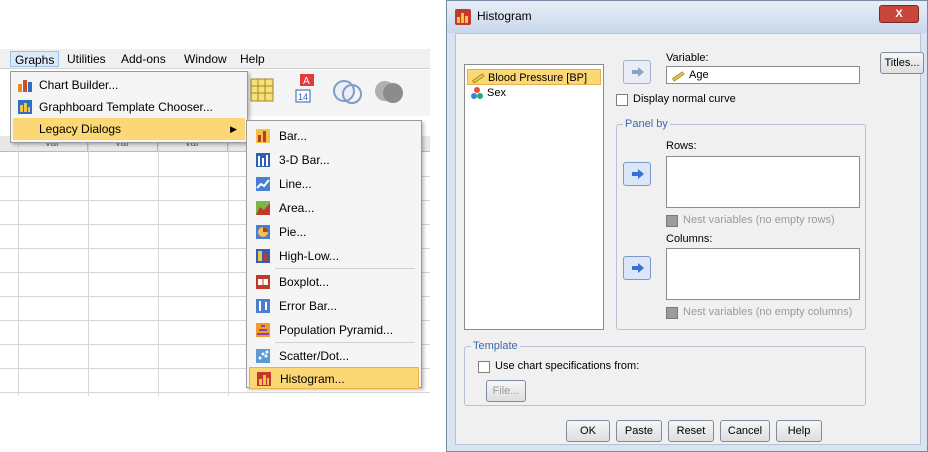 The width and height of the screenshot is (928, 452). I want to click on list-item: Sex, so click(534, 93).